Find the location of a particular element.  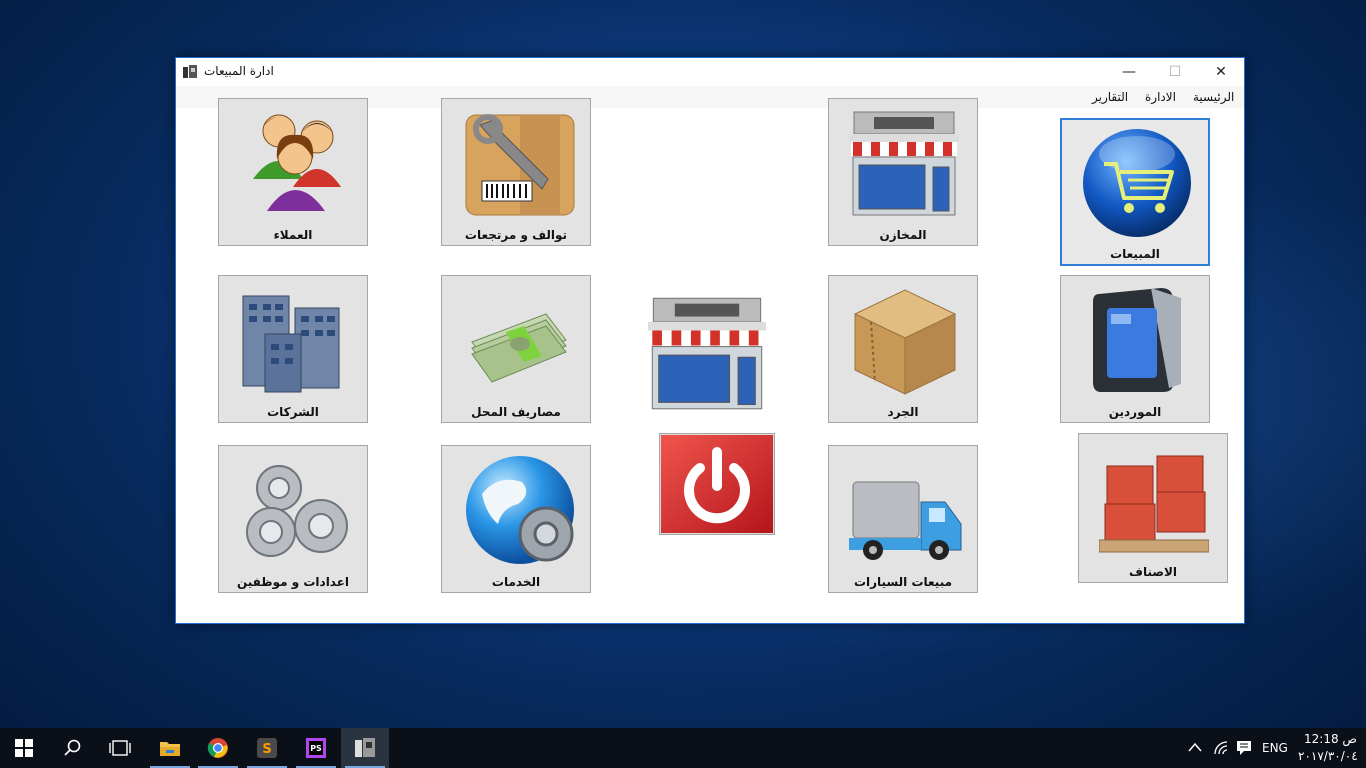

tile-label: المبيعات is located at coordinates (1135, 254).